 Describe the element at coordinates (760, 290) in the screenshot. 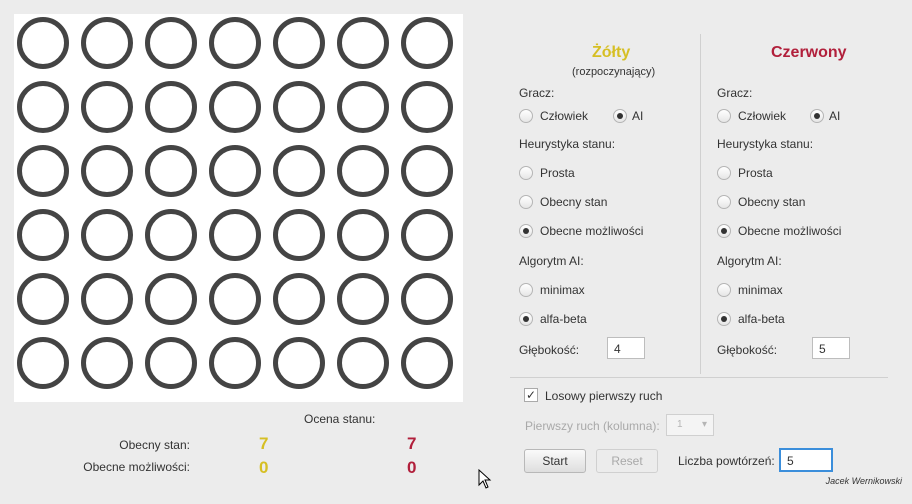

I see `red-minimax-label: minimax` at that location.